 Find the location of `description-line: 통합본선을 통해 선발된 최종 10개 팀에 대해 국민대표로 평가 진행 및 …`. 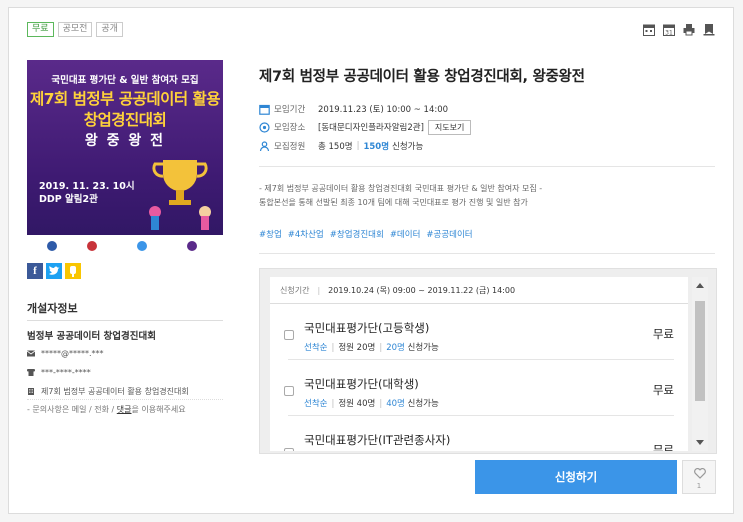

description-line: 통합본선을 통해 선발된 최종 10개 팀에 대해 국민대표로 평가 진행 및 … is located at coordinates (393, 202).